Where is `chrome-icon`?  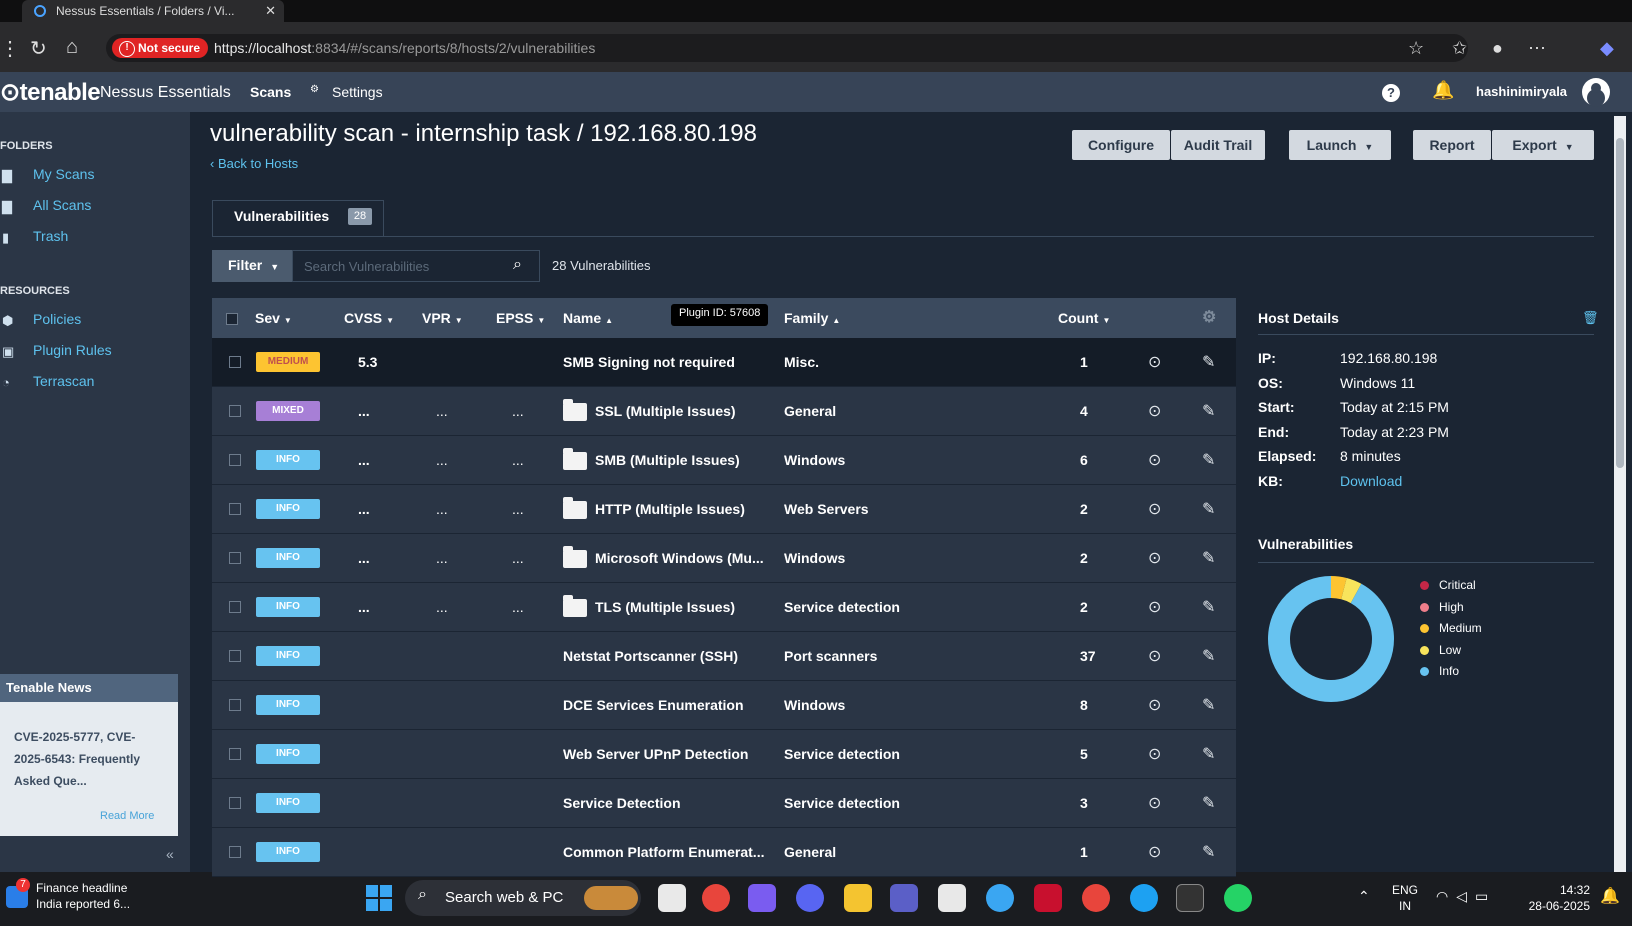 chrome-icon is located at coordinates (716, 898).